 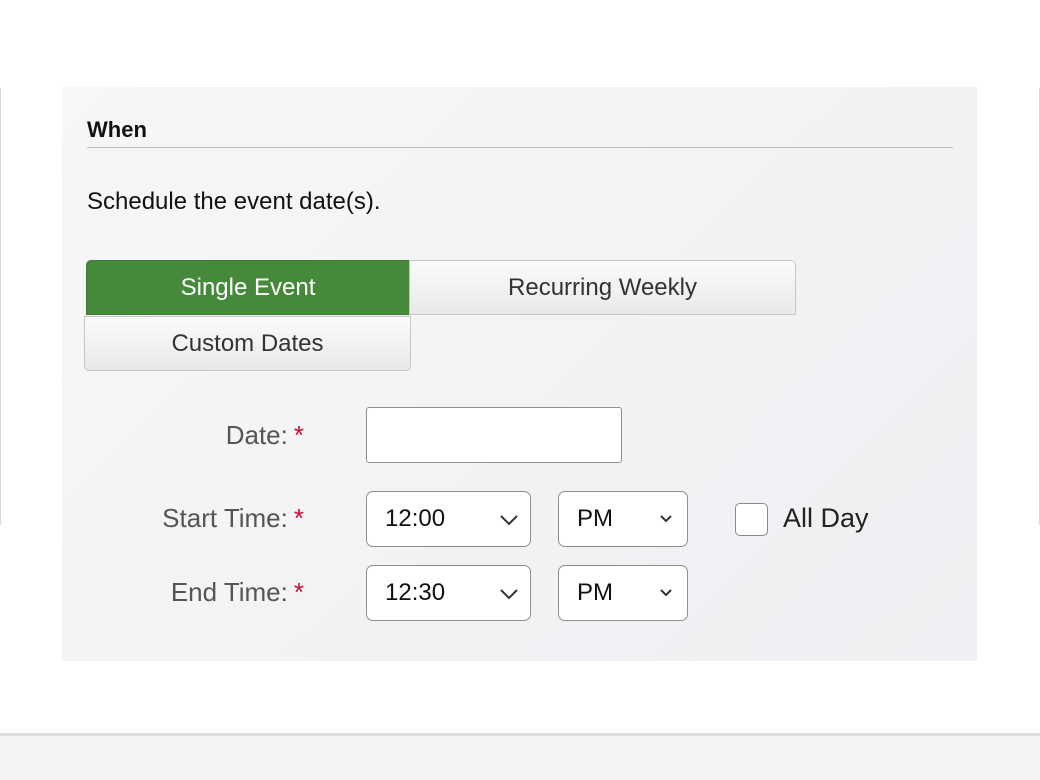 I want to click on end-time-value: 12:30, so click(x=415, y=592).